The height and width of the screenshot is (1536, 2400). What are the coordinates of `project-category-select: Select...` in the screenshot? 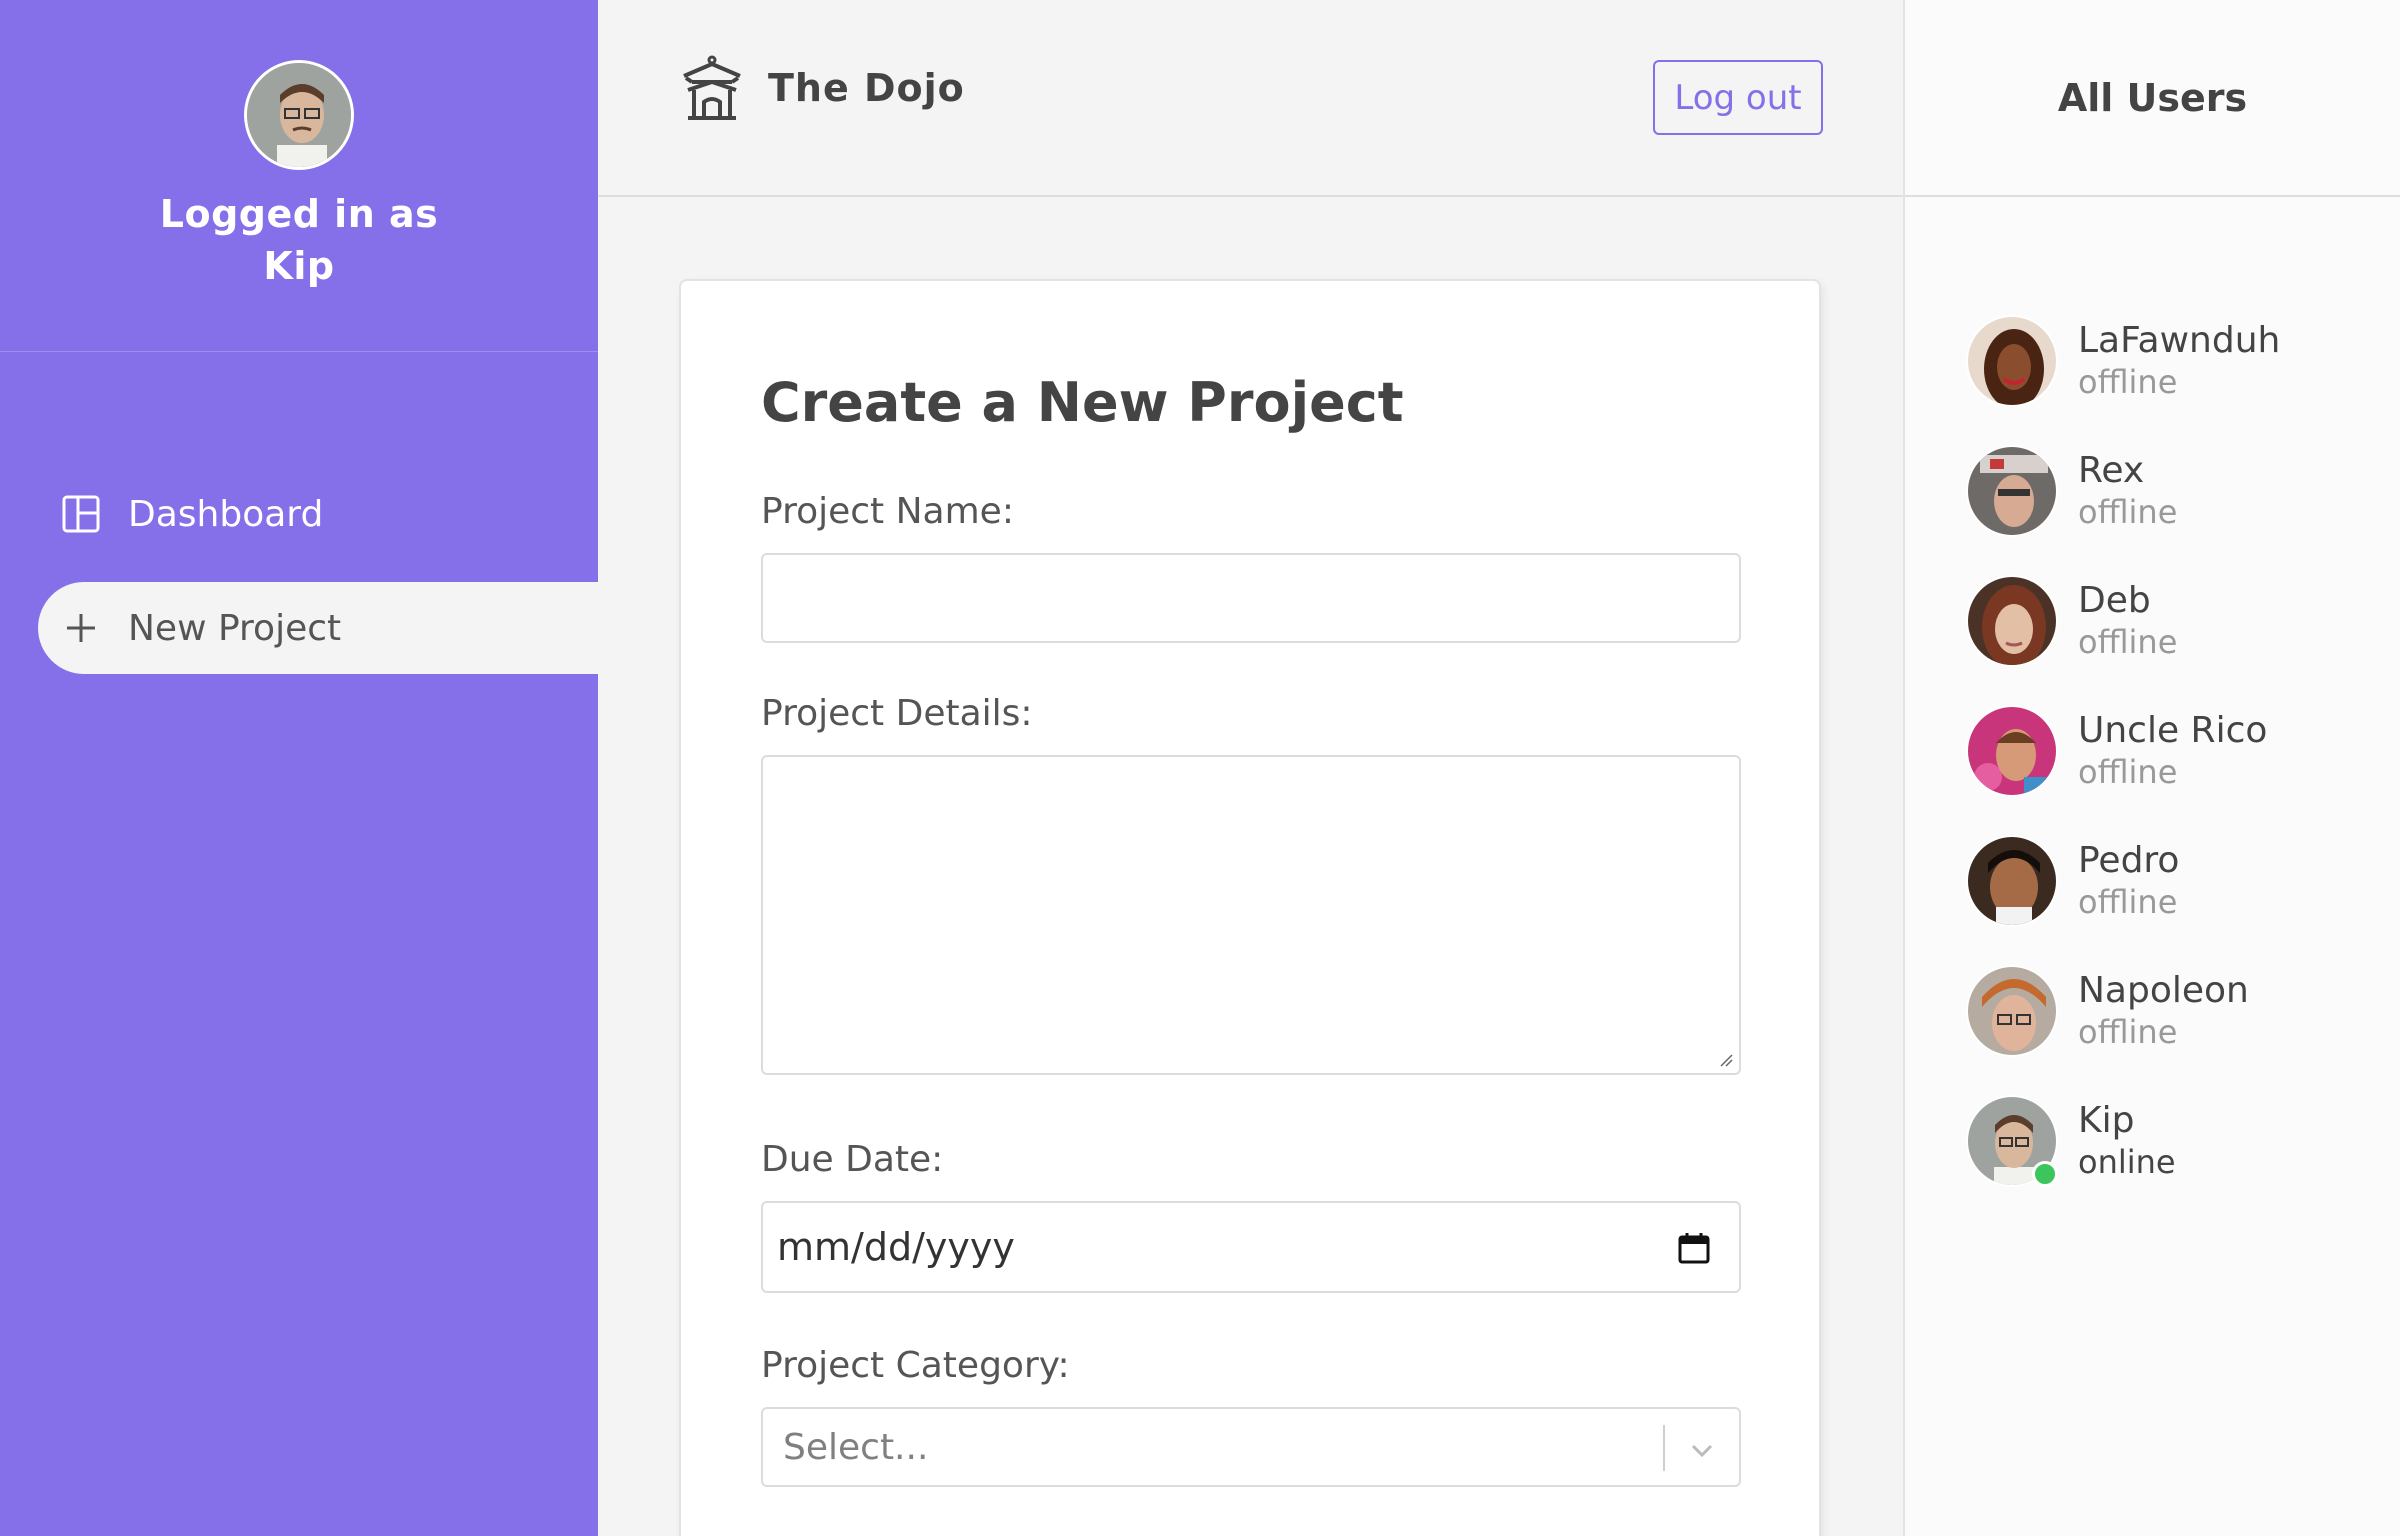 It's located at (1251, 1447).